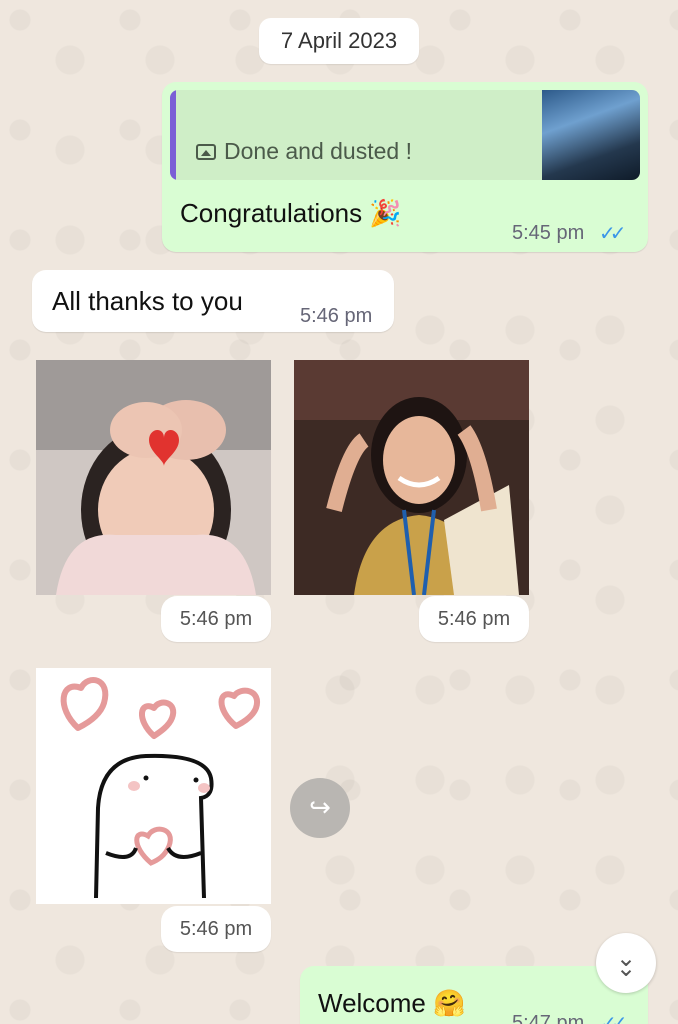 The image size is (678, 1024). Describe the element at coordinates (318, 151) in the screenshot. I see `quoted-message-text: Done and dusted !` at that location.